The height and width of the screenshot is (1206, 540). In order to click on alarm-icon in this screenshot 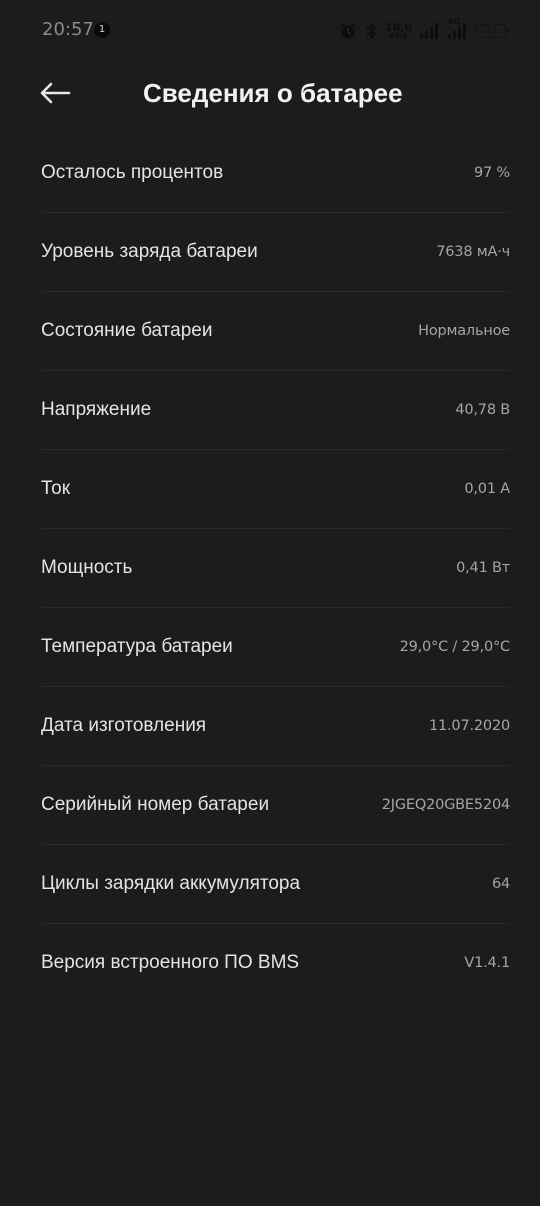, I will do `click(348, 31)`.